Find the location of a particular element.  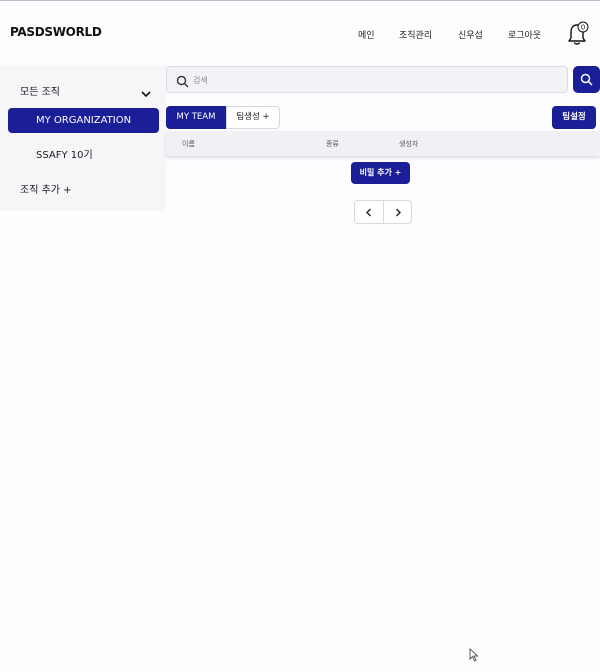

search-bar is located at coordinates (367, 79).